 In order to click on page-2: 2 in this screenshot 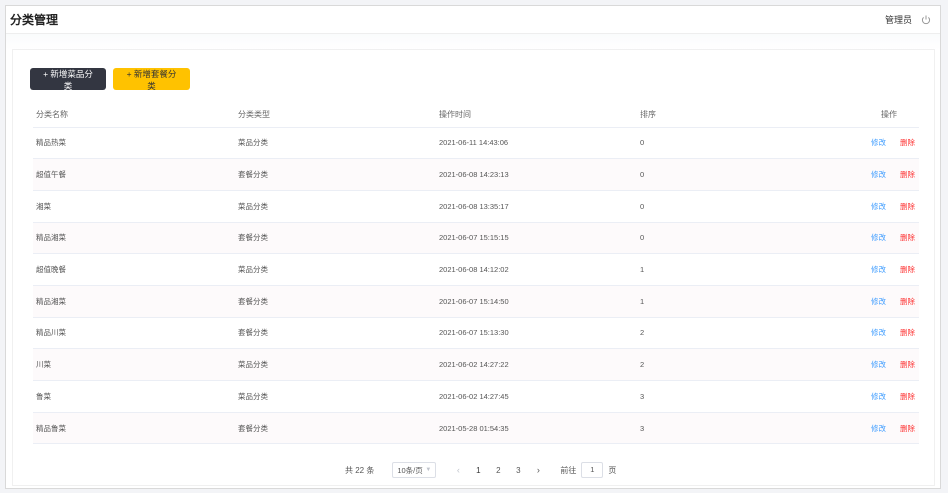, I will do `click(498, 470)`.